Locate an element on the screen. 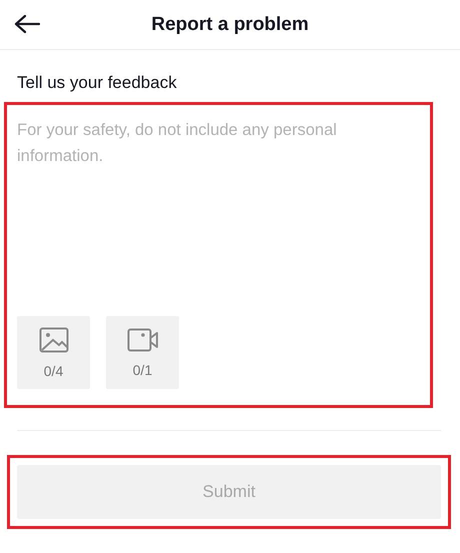  add-image-button: 0/4 is located at coordinates (53, 352).